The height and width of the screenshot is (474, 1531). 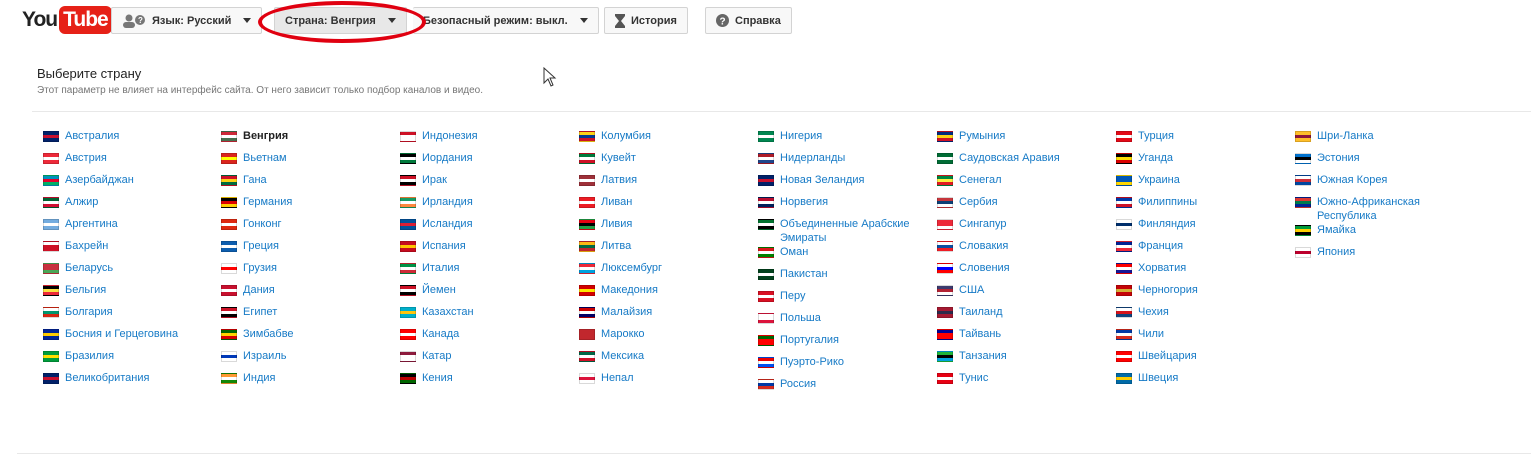 I want to click on country-item: Босния и Герцеговина, so click(x=129, y=338).